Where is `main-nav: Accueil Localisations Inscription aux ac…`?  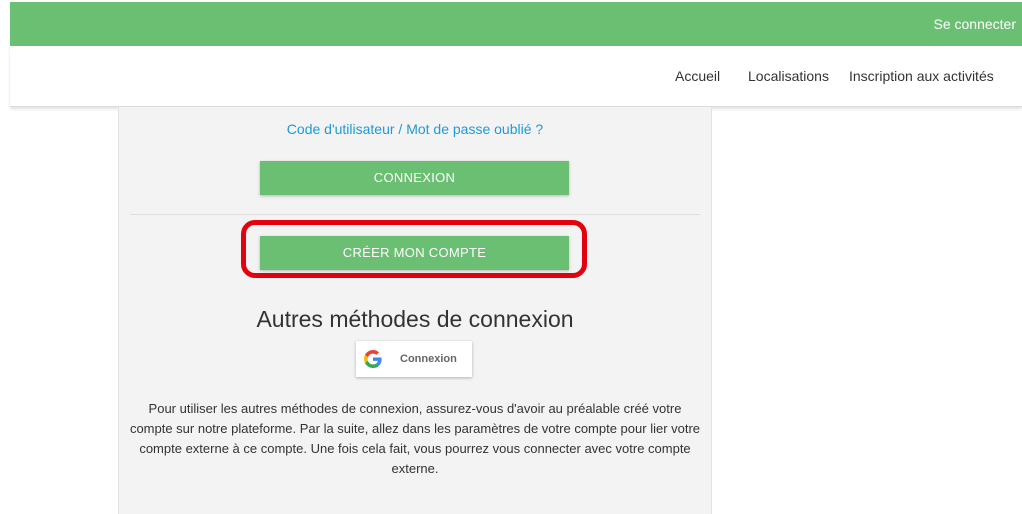 main-nav: Accueil Localisations Inscription aux ac… is located at coordinates (516, 76).